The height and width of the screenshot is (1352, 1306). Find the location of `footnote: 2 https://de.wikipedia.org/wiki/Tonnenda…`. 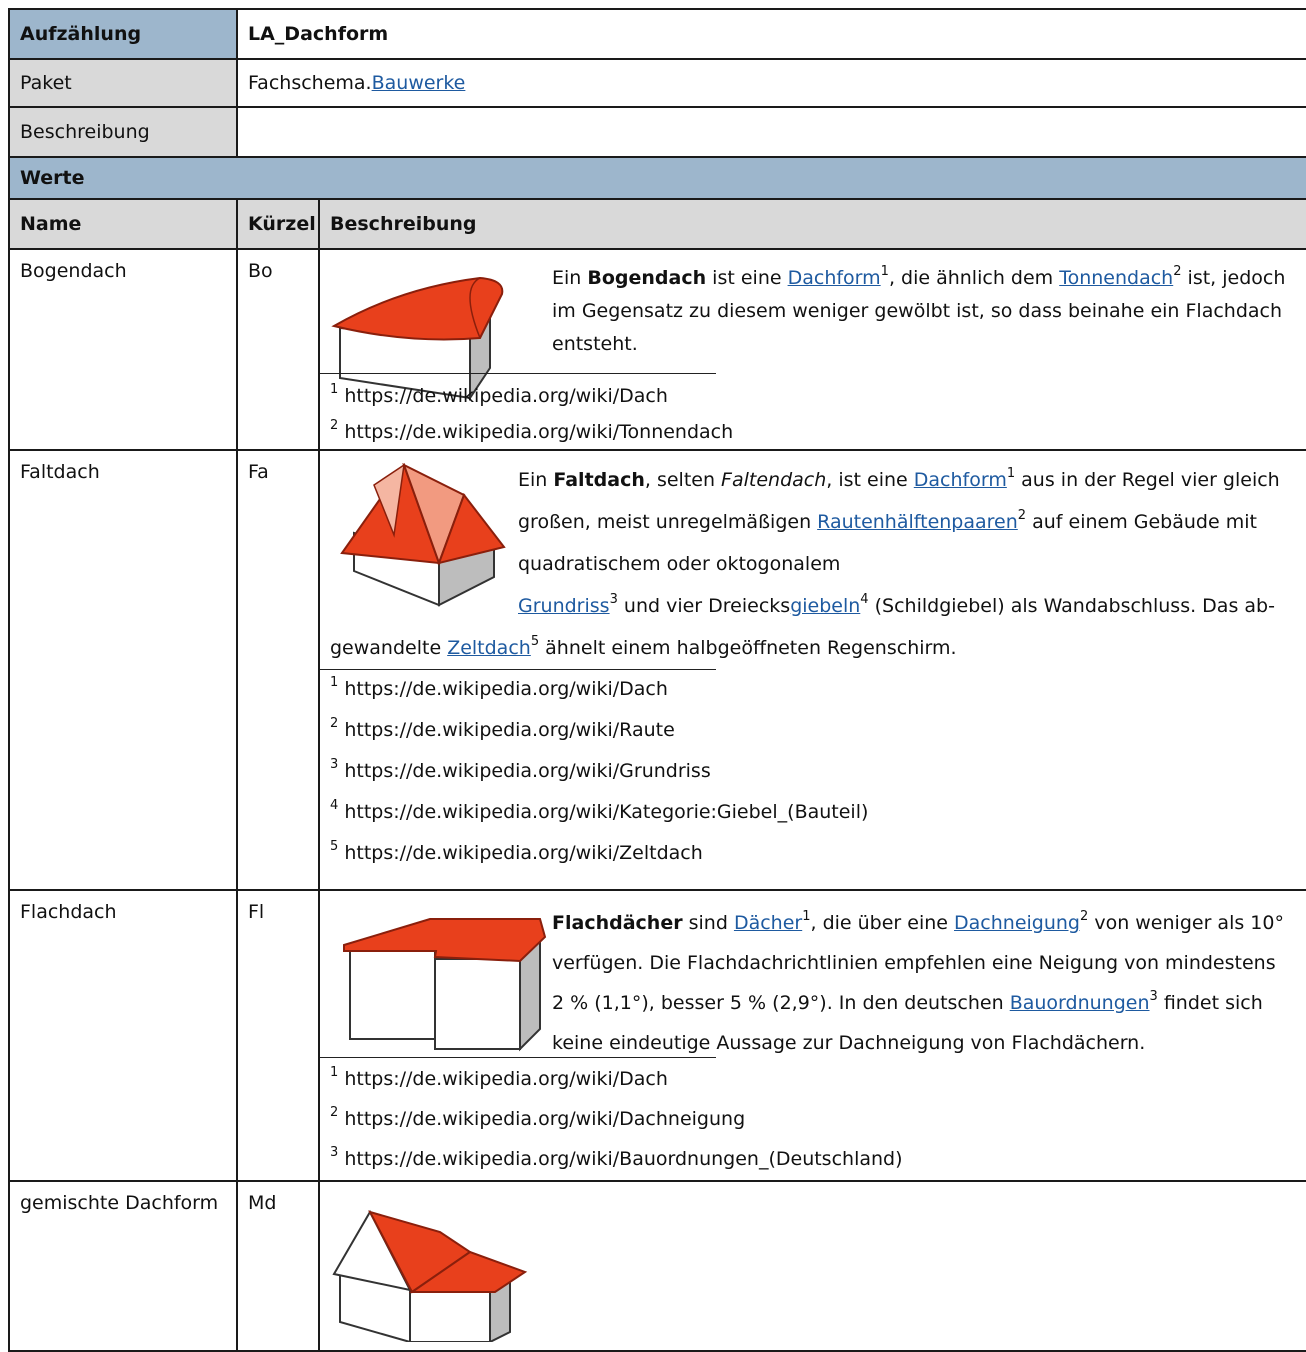

footnote: 2 https://de.wikipedia.org/wiki/Tonnenda… is located at coordinates (532, 430).